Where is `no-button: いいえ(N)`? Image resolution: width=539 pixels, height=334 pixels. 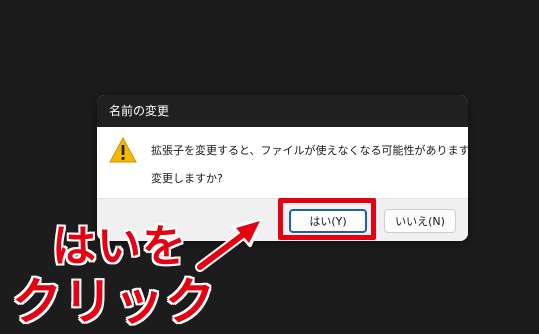
no-button: いいえ(N) is located at coordinates (420, 221).